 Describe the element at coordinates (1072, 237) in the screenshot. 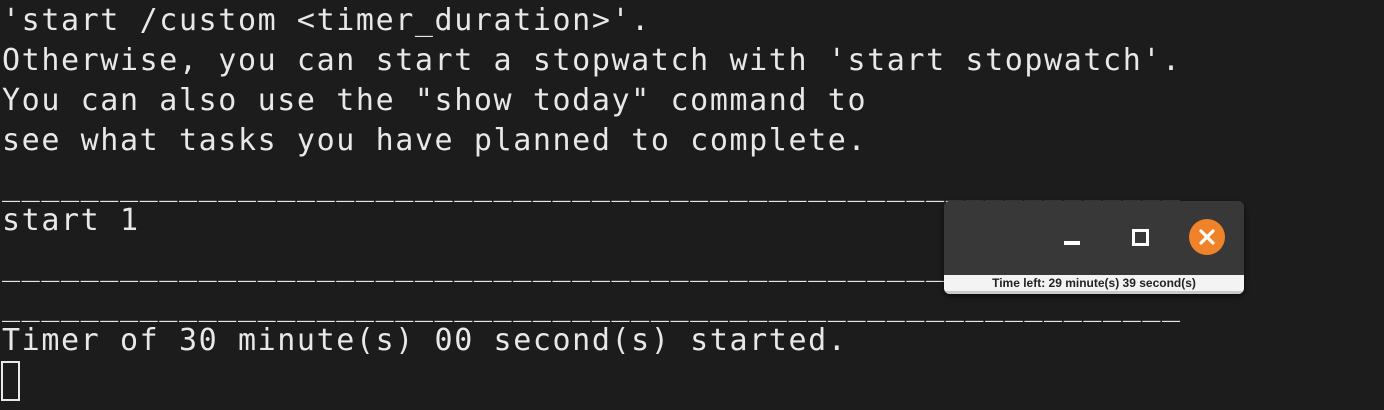

I see `minimize-button` at that location.